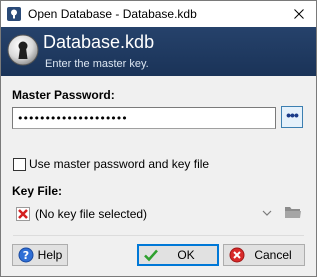 This screenshot has height=277, width=320. What do you see at coordinates (158, 235) in the screenshot?
I see `divider` at bounding box center [158, 235].